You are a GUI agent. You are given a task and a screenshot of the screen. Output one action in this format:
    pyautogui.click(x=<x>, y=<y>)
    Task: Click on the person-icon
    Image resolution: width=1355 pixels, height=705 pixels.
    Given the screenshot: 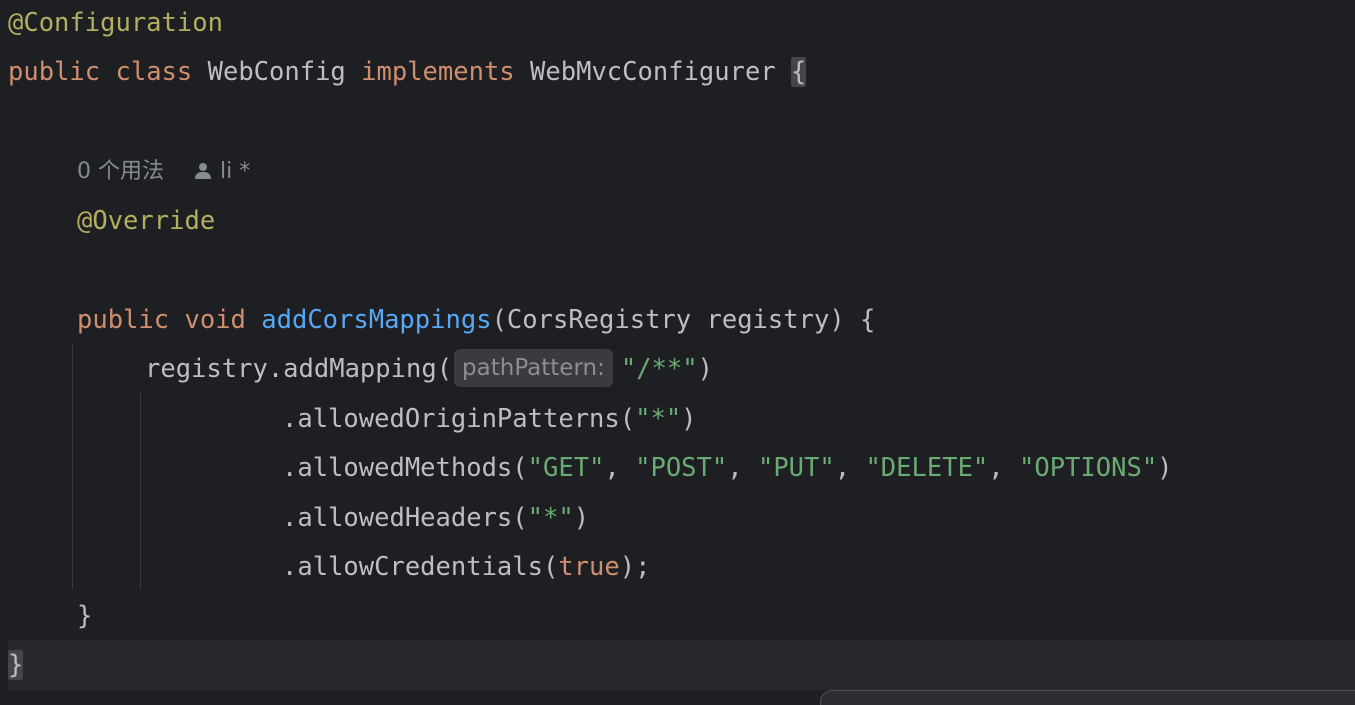 What is the action you would take?
    pyautogui.click(x=203, y=171)
    